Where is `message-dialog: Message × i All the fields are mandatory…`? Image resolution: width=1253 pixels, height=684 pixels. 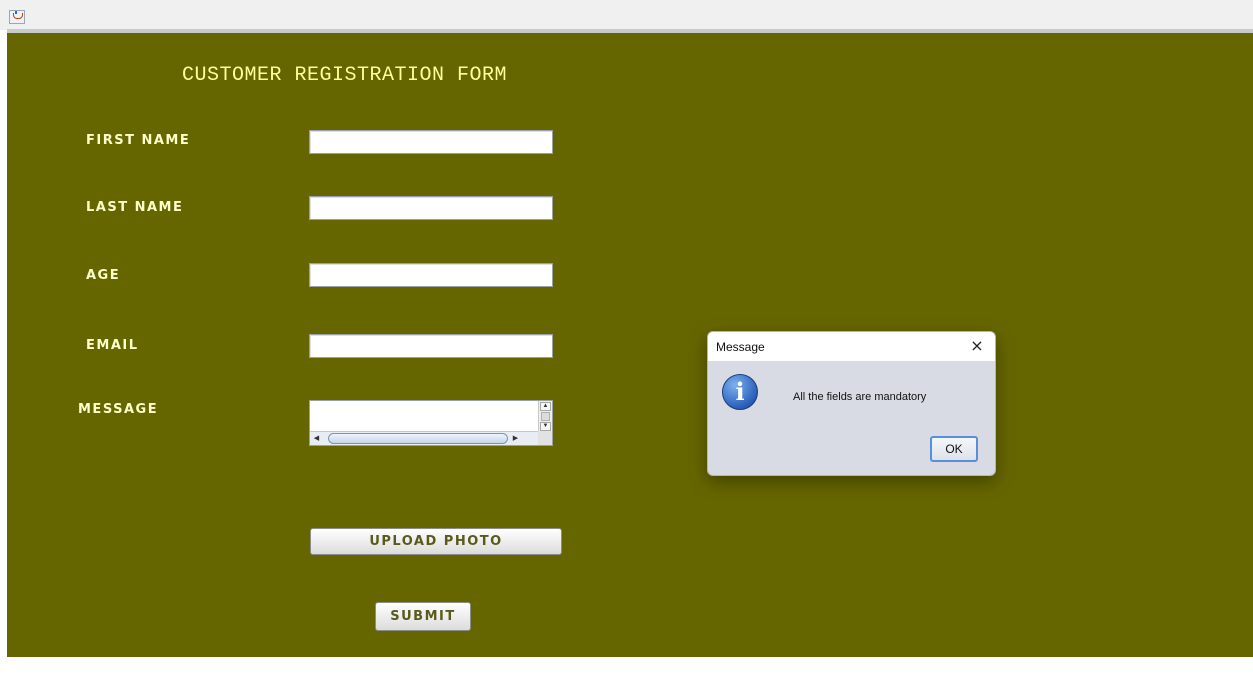 message-dialog: Message × i All the fields are mandatory… is located at coordinates (851, 403).